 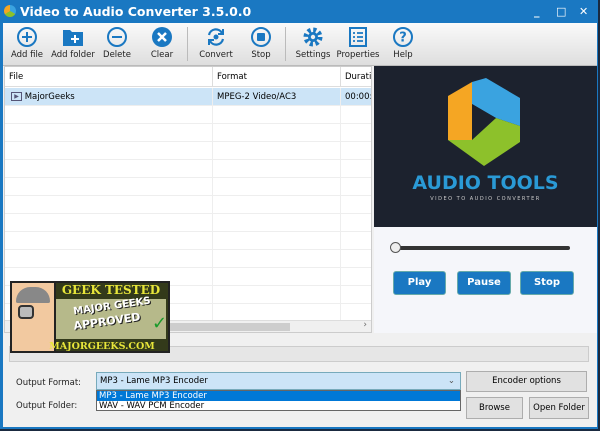 I want to click on dropdown-option: MP3 - Lame MP3 Encoder, so click(x=278, y=396).